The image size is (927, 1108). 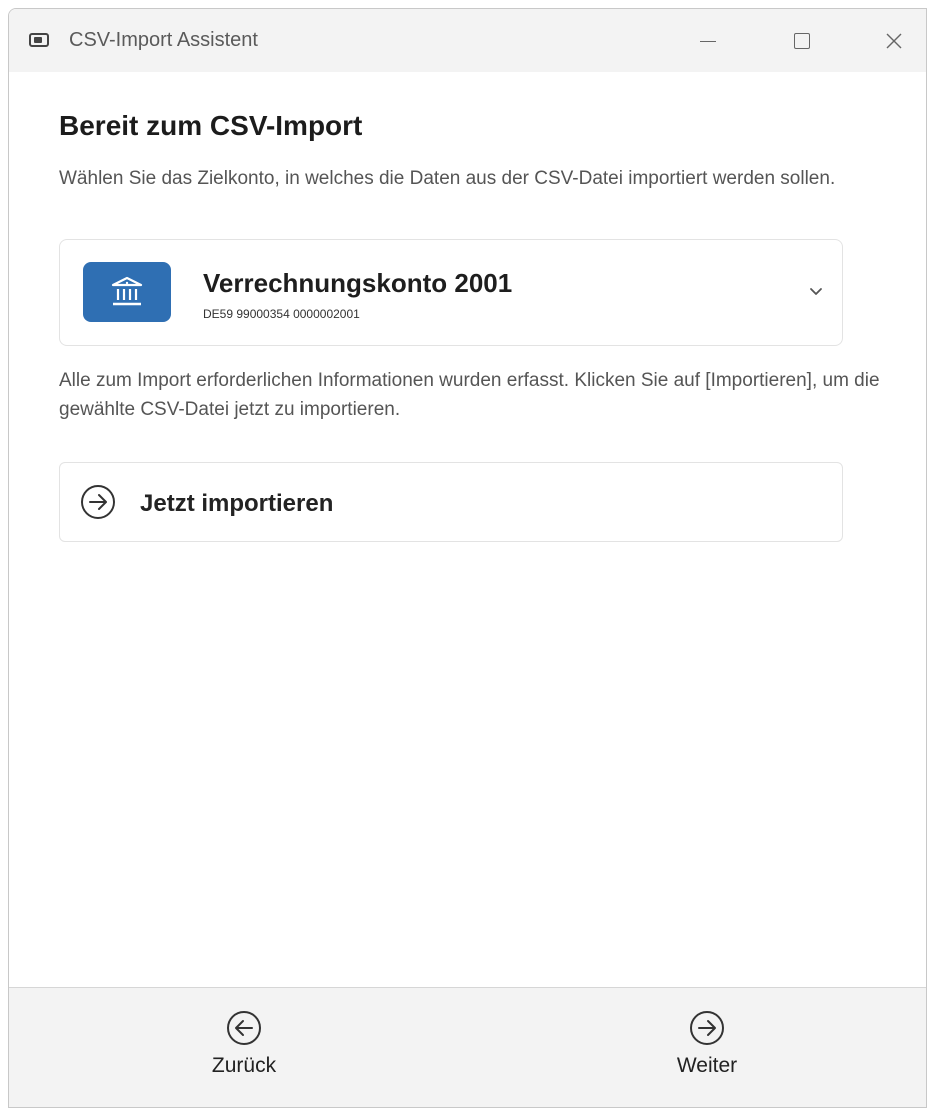 What do you see at coordinates (127, 292) in the screenshot?
I see `bank-icon` at bounding box center [127, 292].